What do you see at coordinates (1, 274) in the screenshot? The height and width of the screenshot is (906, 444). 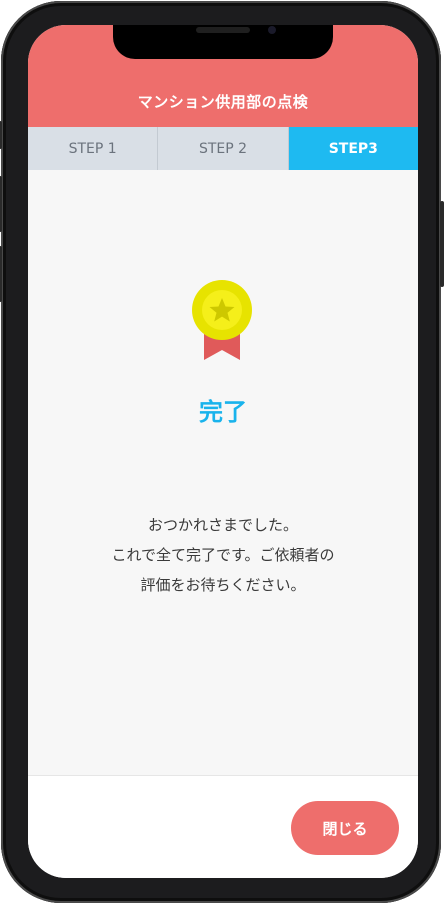 I see `volume-down-button` at bounding box center [1, 274].